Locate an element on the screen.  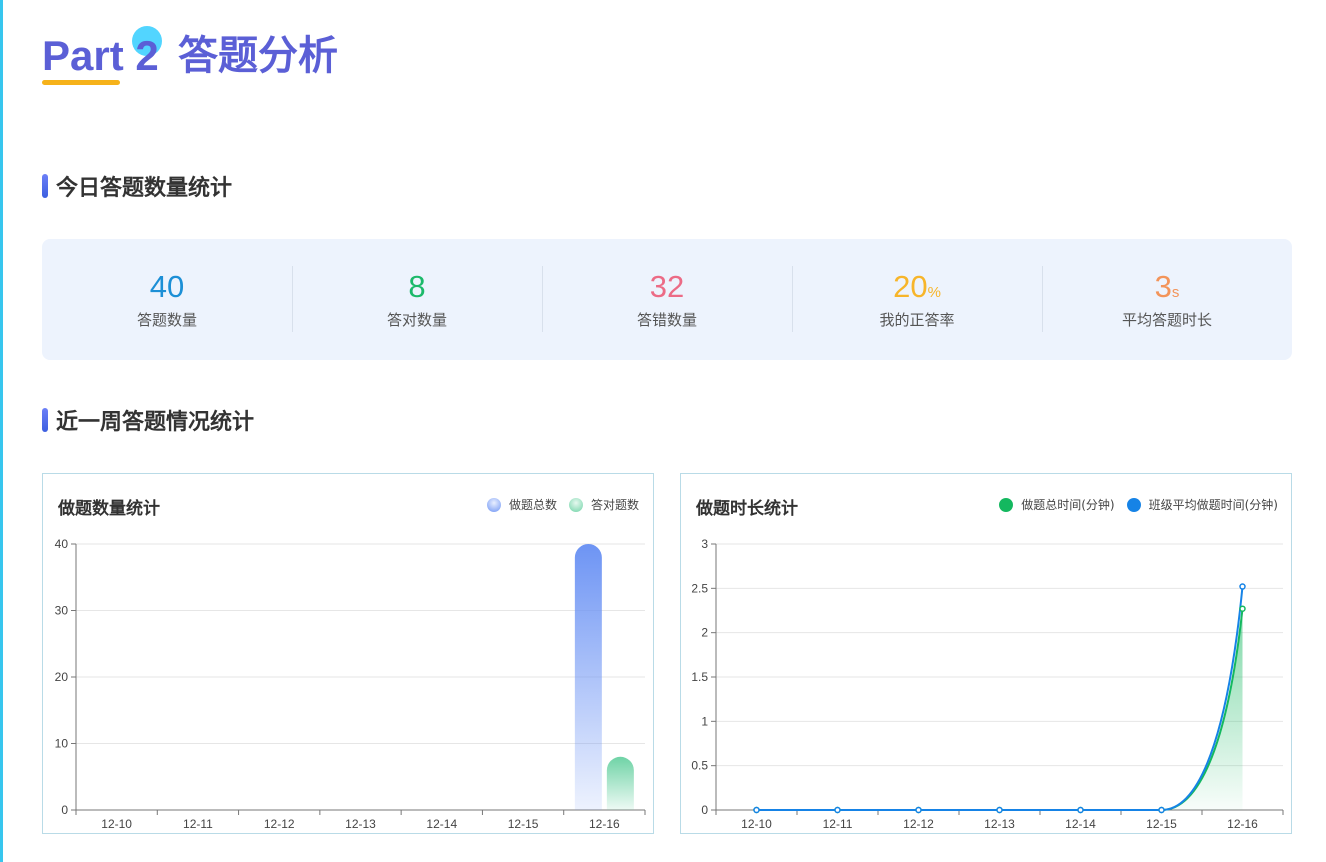
stat-avg-time: 3s 平均答题时长 is located at coordinates (1167, 299).